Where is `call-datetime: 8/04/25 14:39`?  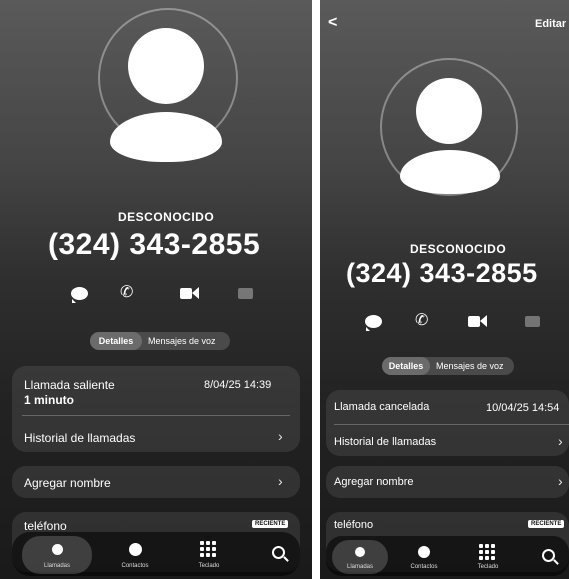
call-datetime: 8/04/25 14:39 is located at coordinates (238, 385).